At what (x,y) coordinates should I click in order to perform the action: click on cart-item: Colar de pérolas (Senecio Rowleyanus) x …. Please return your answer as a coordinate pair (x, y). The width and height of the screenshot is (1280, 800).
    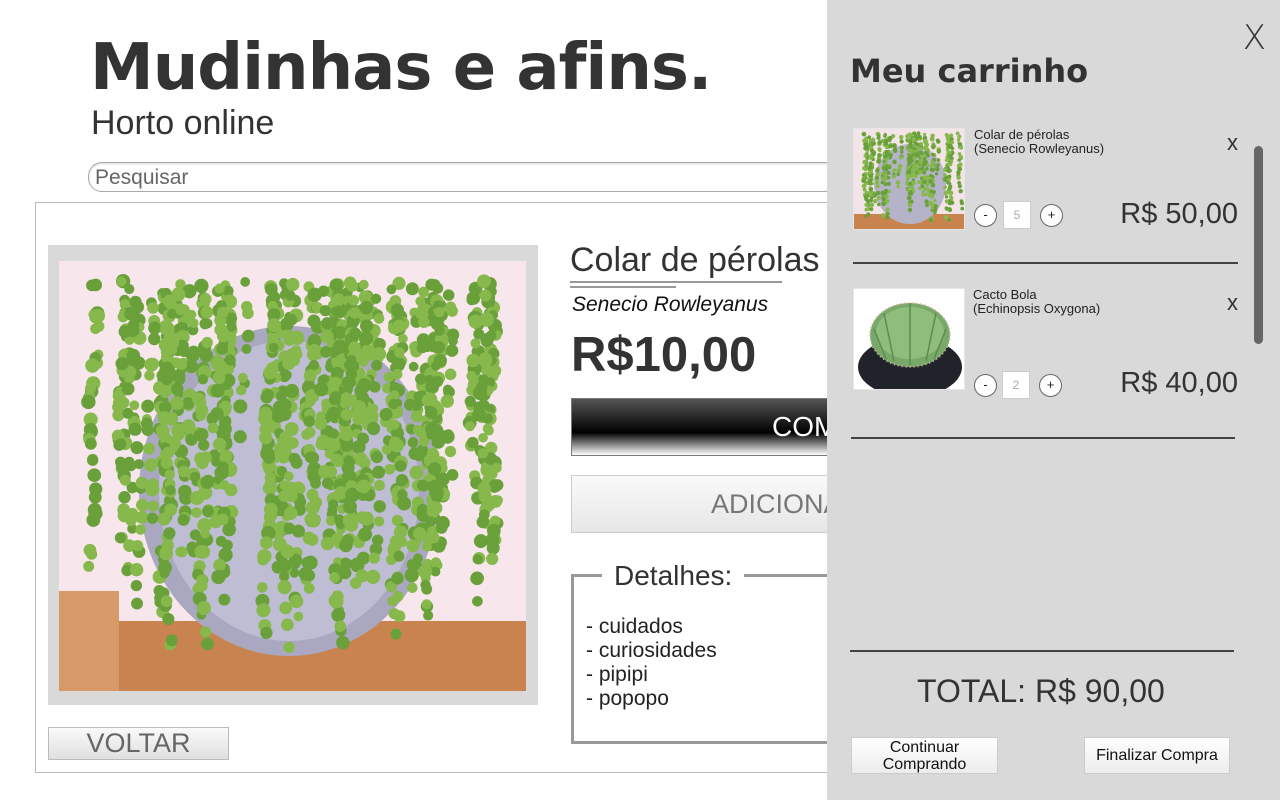
    Looking at the image, I should click on (1045, 198).